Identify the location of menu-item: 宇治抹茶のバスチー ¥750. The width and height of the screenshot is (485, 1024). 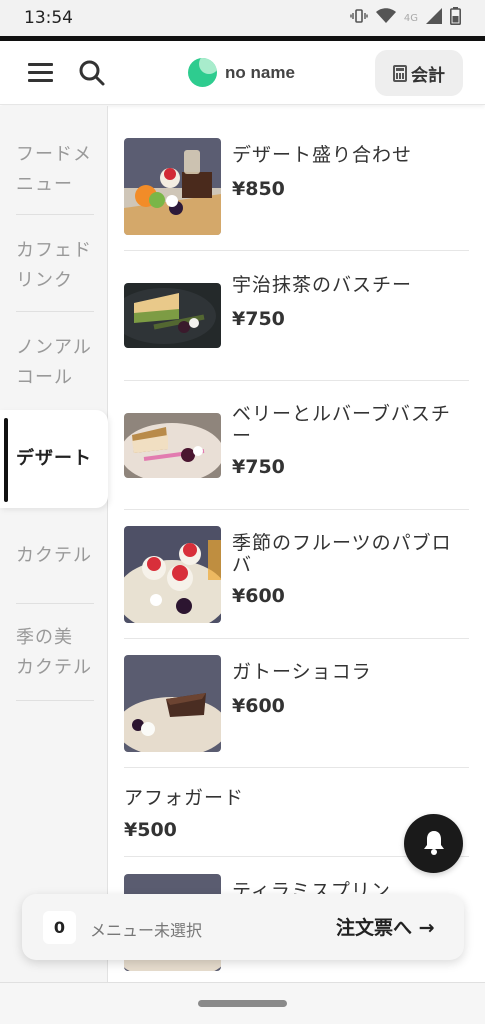
(296, 317).